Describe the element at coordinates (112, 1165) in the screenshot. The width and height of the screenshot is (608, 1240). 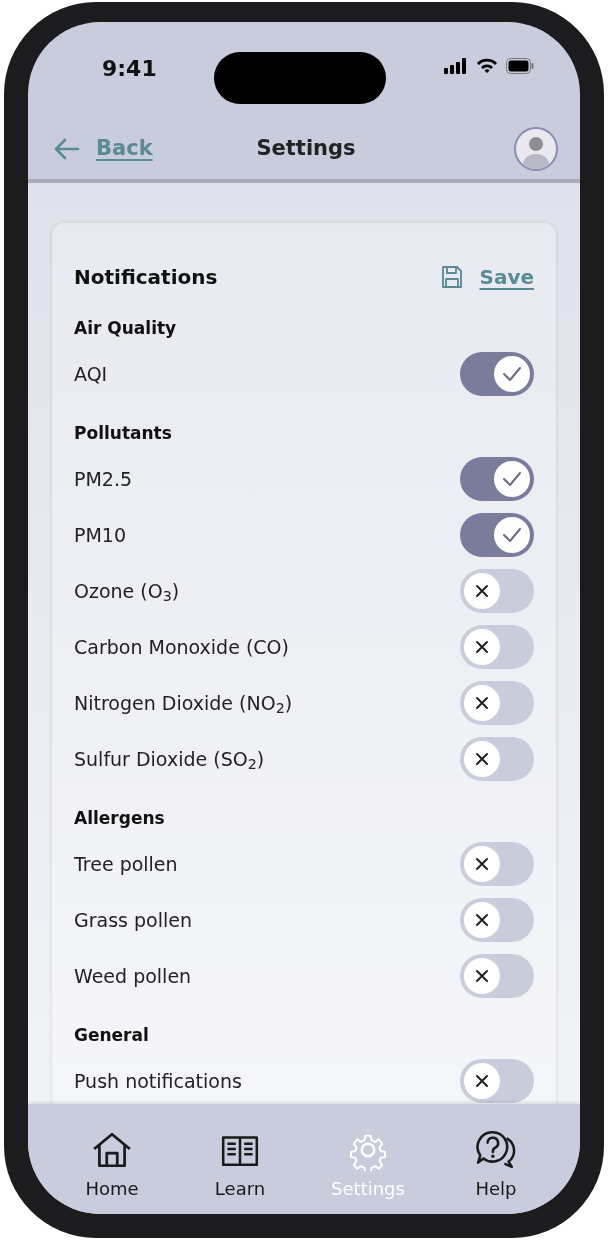
I see `nav-tab: Home` at that location.